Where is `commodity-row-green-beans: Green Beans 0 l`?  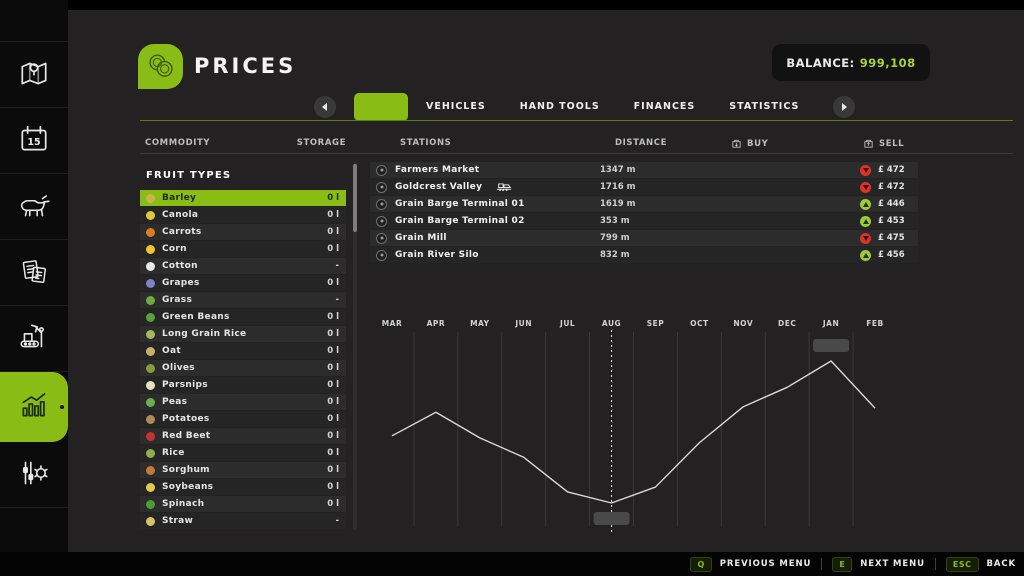 commodity-row-green-beans: Green Beans 0 l is located at coordinates (243, 317).